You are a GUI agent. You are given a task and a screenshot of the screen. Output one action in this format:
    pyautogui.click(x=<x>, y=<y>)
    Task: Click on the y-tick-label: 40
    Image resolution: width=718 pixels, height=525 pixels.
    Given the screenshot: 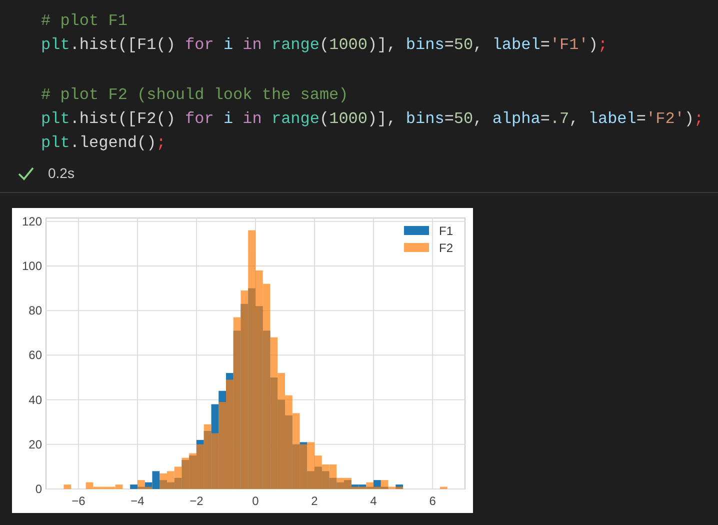 What is the action you would take?
    pyautogui.click(x=35, y=399)
    